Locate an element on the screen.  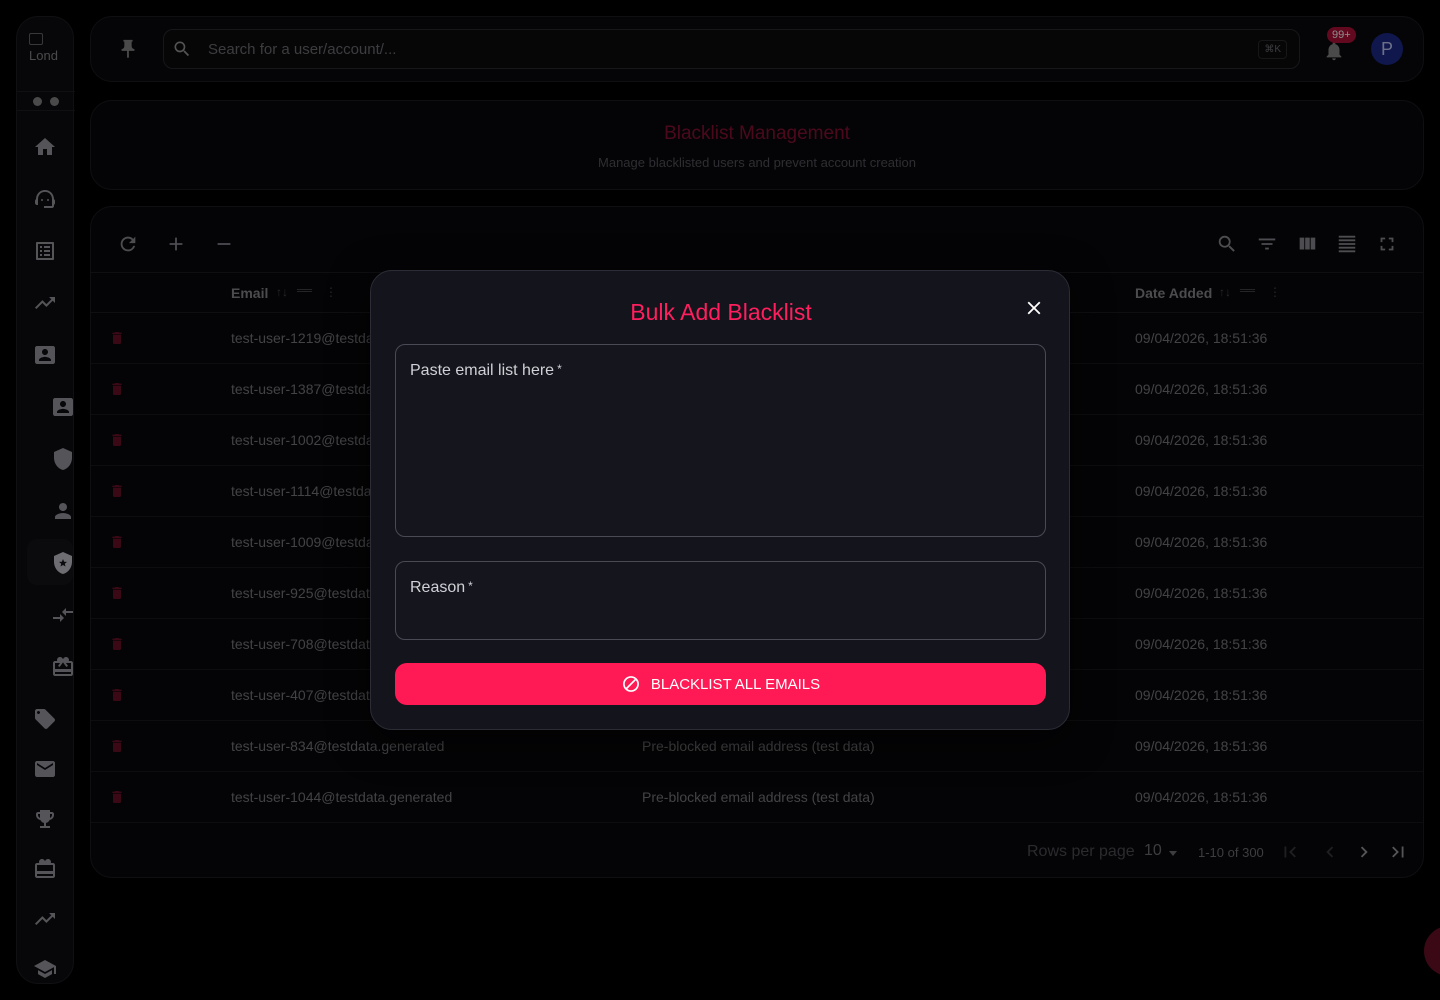
reason-label: Reason * is located at coordinates (441, 588).